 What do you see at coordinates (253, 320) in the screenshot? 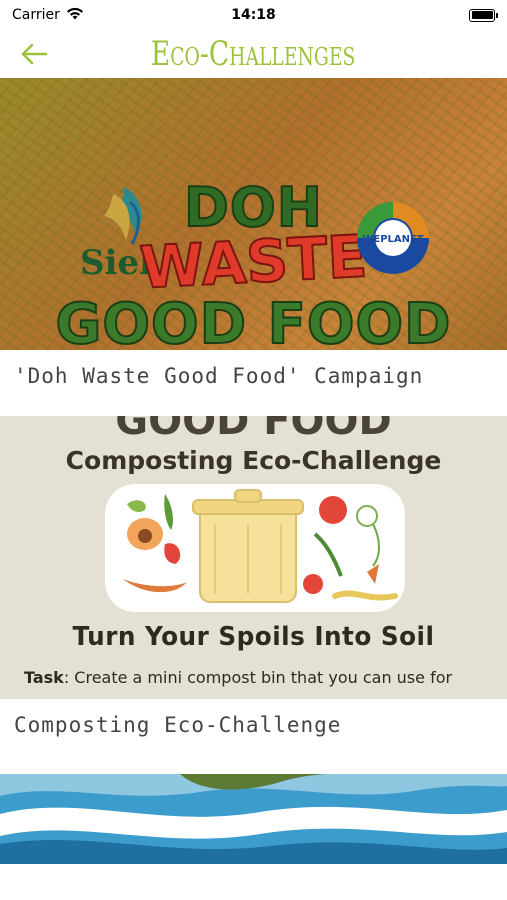
I see `campaign-art-line3: GOOD FOOD` at bounding box center [253, 320].